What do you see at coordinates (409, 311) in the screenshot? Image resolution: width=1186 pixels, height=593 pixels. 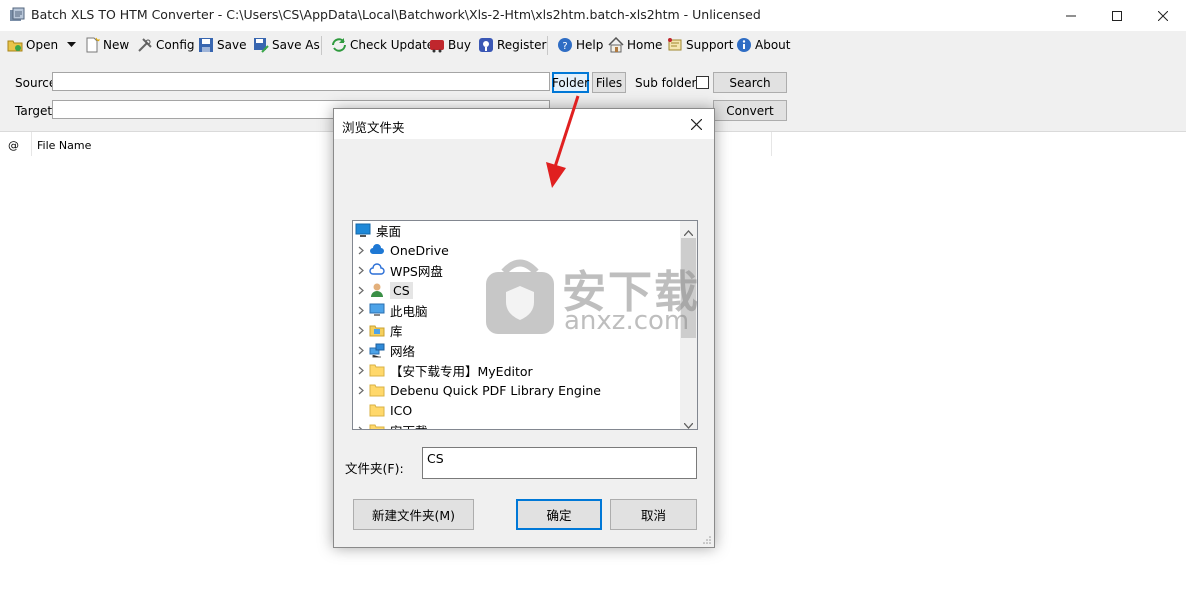 I see `tree-item-label: 此电脑` at bounding box center [409, 311].